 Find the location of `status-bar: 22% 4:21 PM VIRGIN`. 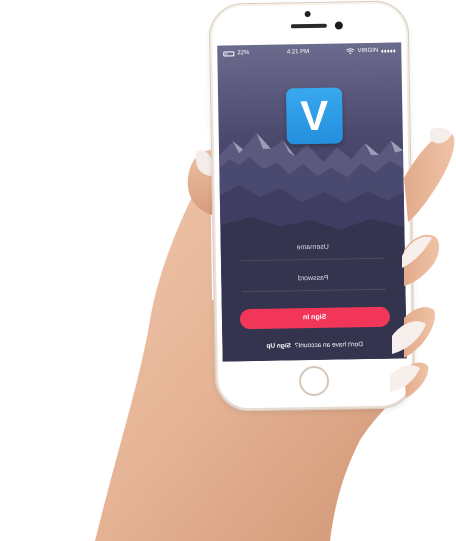

status-bar: 22% 4:21 PM VIRGIN is located at coordinates (309, 51).